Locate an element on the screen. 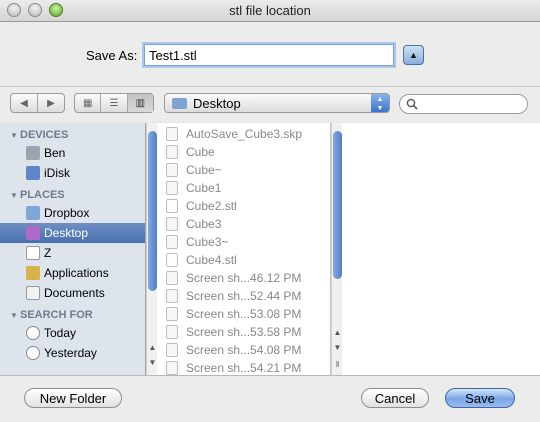 Image resolution: width=540 pixels, height=422 pixels. sidebar-item-documents: Documents is located at coordinates (72, 293).